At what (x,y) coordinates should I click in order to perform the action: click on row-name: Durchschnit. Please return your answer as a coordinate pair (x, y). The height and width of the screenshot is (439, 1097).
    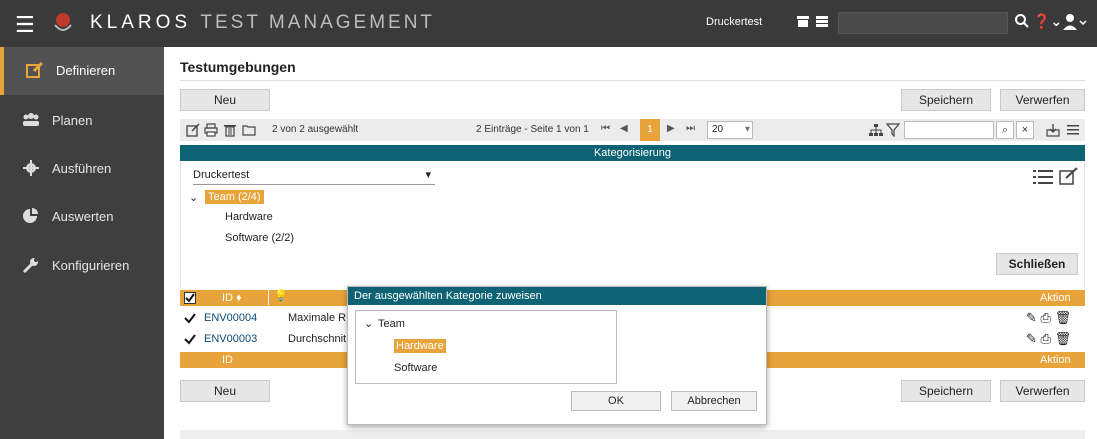
    Looking at the image, I should click on (317, 339).